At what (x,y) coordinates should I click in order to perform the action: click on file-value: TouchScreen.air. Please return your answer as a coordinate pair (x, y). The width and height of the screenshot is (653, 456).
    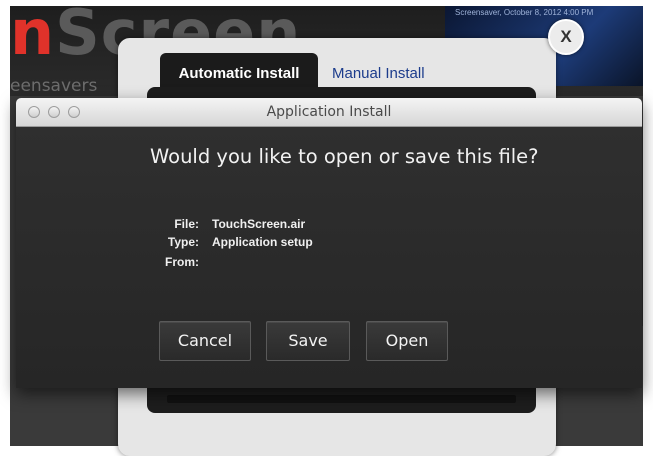
    Looking at the image, I should click on (259, 224).